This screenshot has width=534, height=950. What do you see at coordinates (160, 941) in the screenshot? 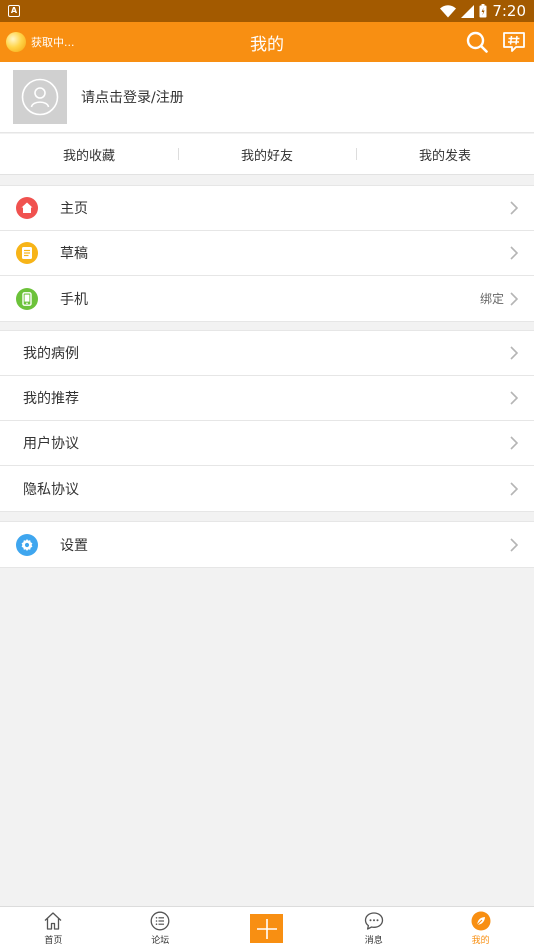
I see `tab-label: 论坛` at bounding box center [160, 941].